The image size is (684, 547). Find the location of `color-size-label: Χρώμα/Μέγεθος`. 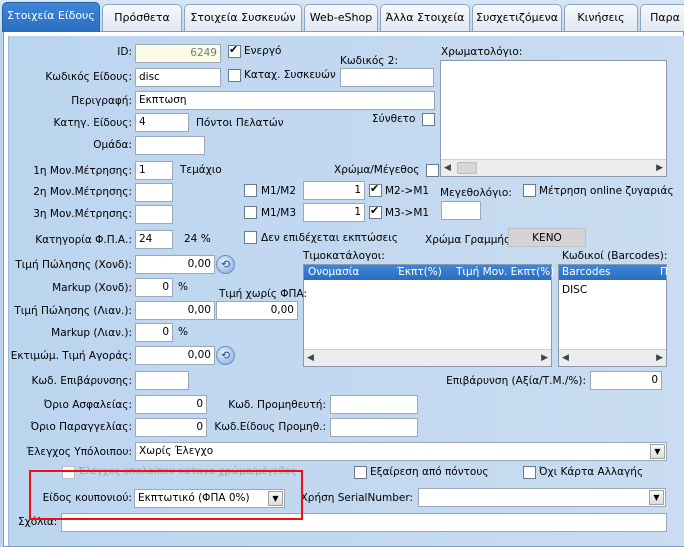

color-size-label: Χρώμα/Μέγεθος is located at coordinates (377, 170).